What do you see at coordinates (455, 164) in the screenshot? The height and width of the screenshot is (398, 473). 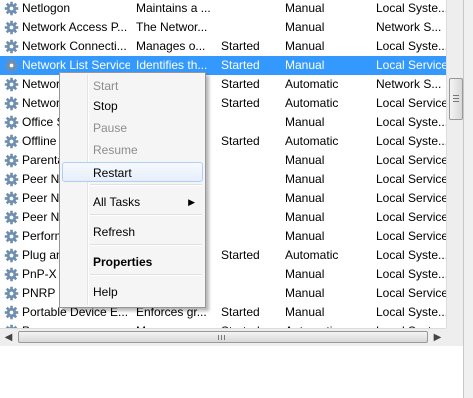 I see `vertical-scrollbar` at bounding box center [455, 164].